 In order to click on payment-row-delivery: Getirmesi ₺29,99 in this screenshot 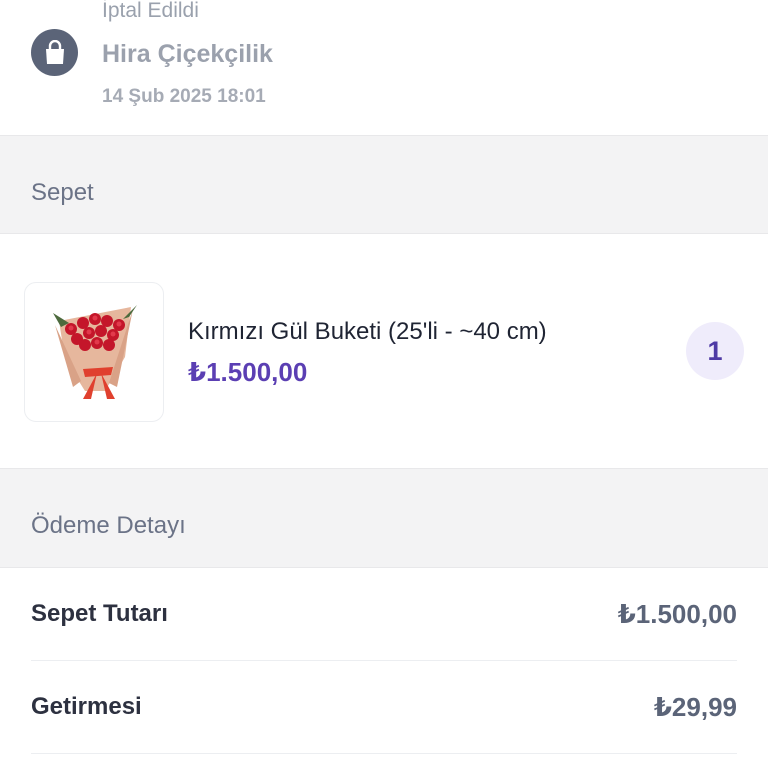, I will do `click(384, 707)`.